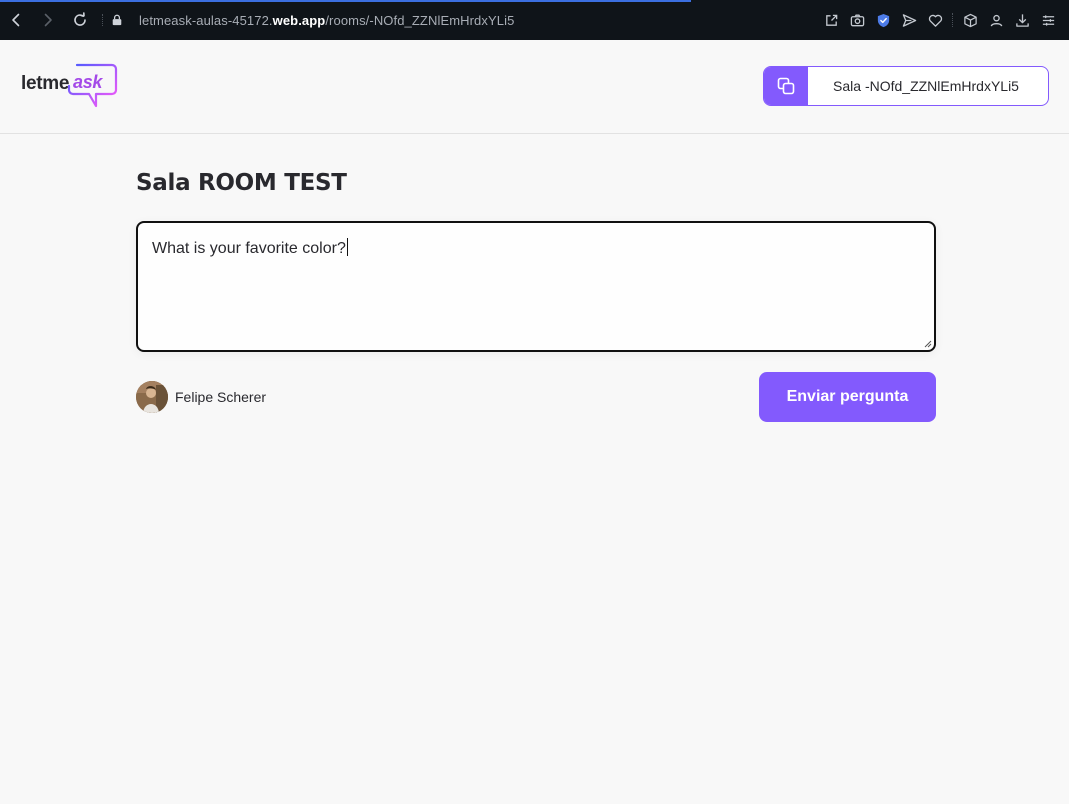 This screenshot has width=1069, height=804. I want to click on cube-icon, so click(970, 20).